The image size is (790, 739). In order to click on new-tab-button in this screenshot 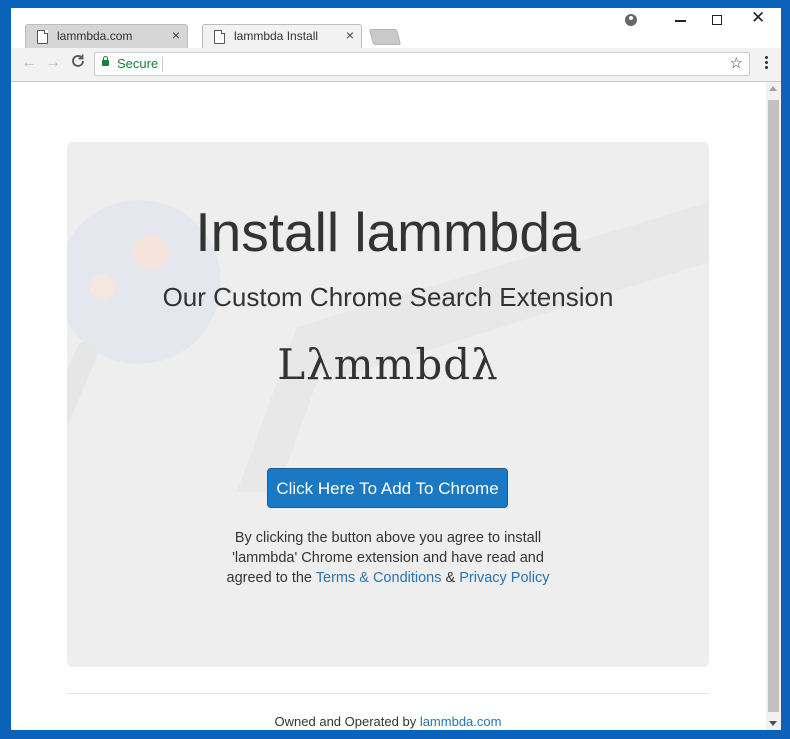, I will do `click(385, 37)`.